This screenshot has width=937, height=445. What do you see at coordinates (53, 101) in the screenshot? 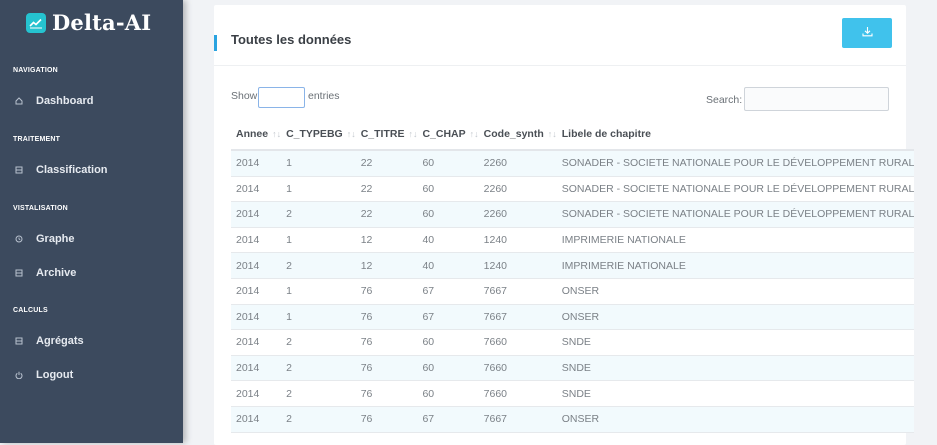
I see `sidebar-item-dashboard: Dashboard` at bounding box center [53, 101].